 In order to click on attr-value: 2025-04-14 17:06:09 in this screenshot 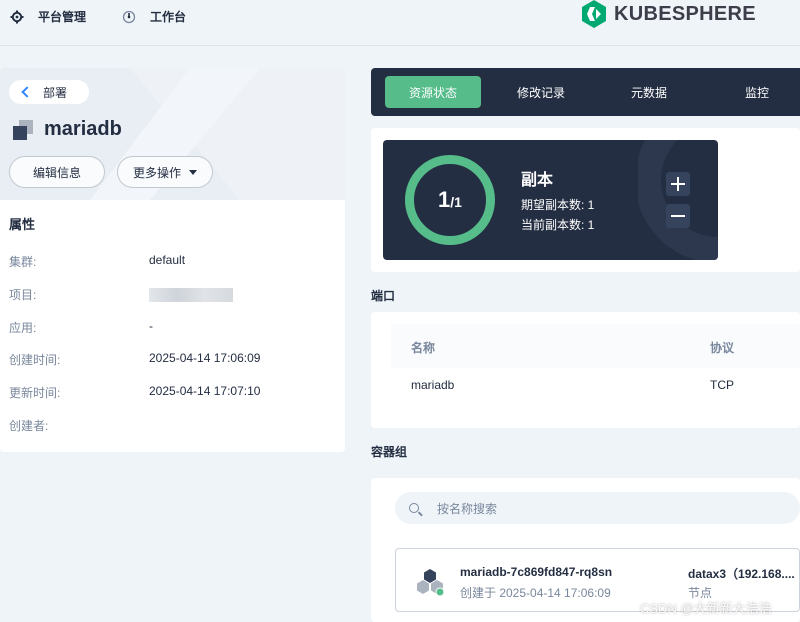, I will do `click(205, 358)`.